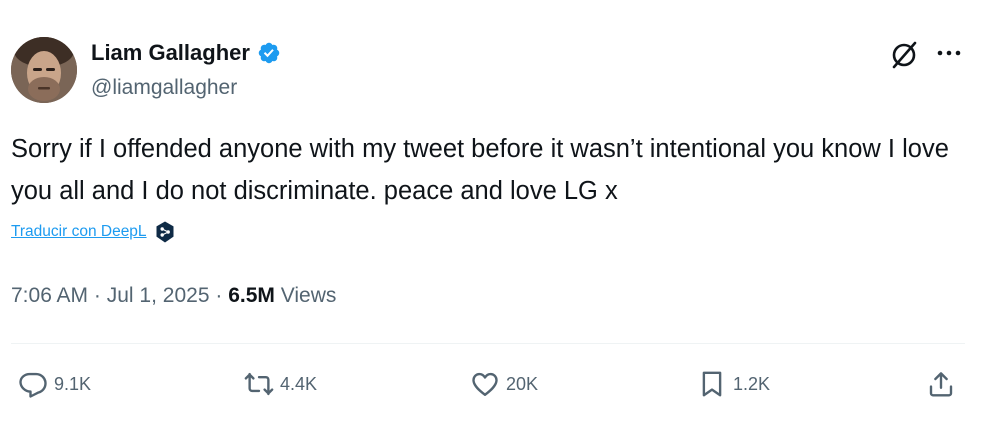  Describe the element at coordinates (904, 55) in the screenshot. I see `grok-icon` at that location.